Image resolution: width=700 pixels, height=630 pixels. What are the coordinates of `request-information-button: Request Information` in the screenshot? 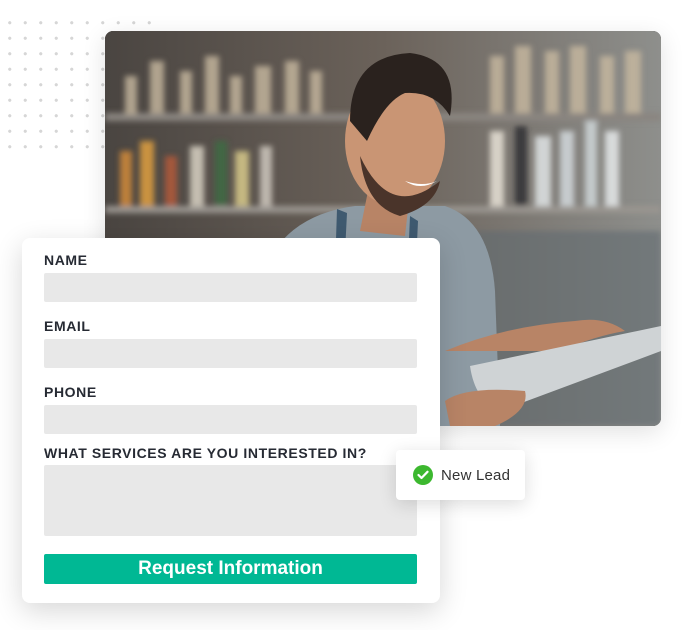 It's located at (230, 569).